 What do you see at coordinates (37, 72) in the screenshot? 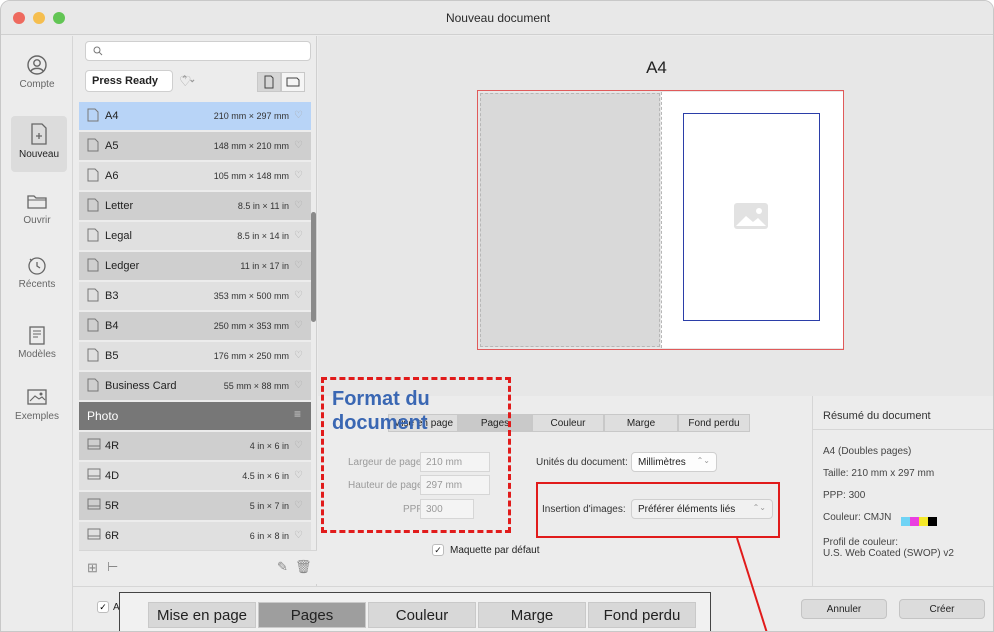
I see `nav-item-compte: Compte` at bounding box center [37, 72].